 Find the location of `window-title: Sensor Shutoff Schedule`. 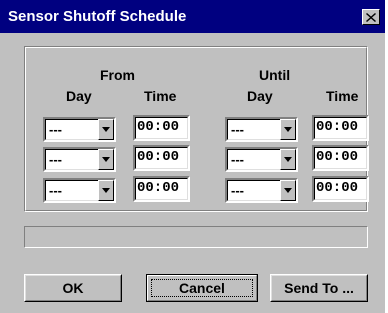

window-title: Sensor Shutoff Schedule is located at coordinates (97, 16).